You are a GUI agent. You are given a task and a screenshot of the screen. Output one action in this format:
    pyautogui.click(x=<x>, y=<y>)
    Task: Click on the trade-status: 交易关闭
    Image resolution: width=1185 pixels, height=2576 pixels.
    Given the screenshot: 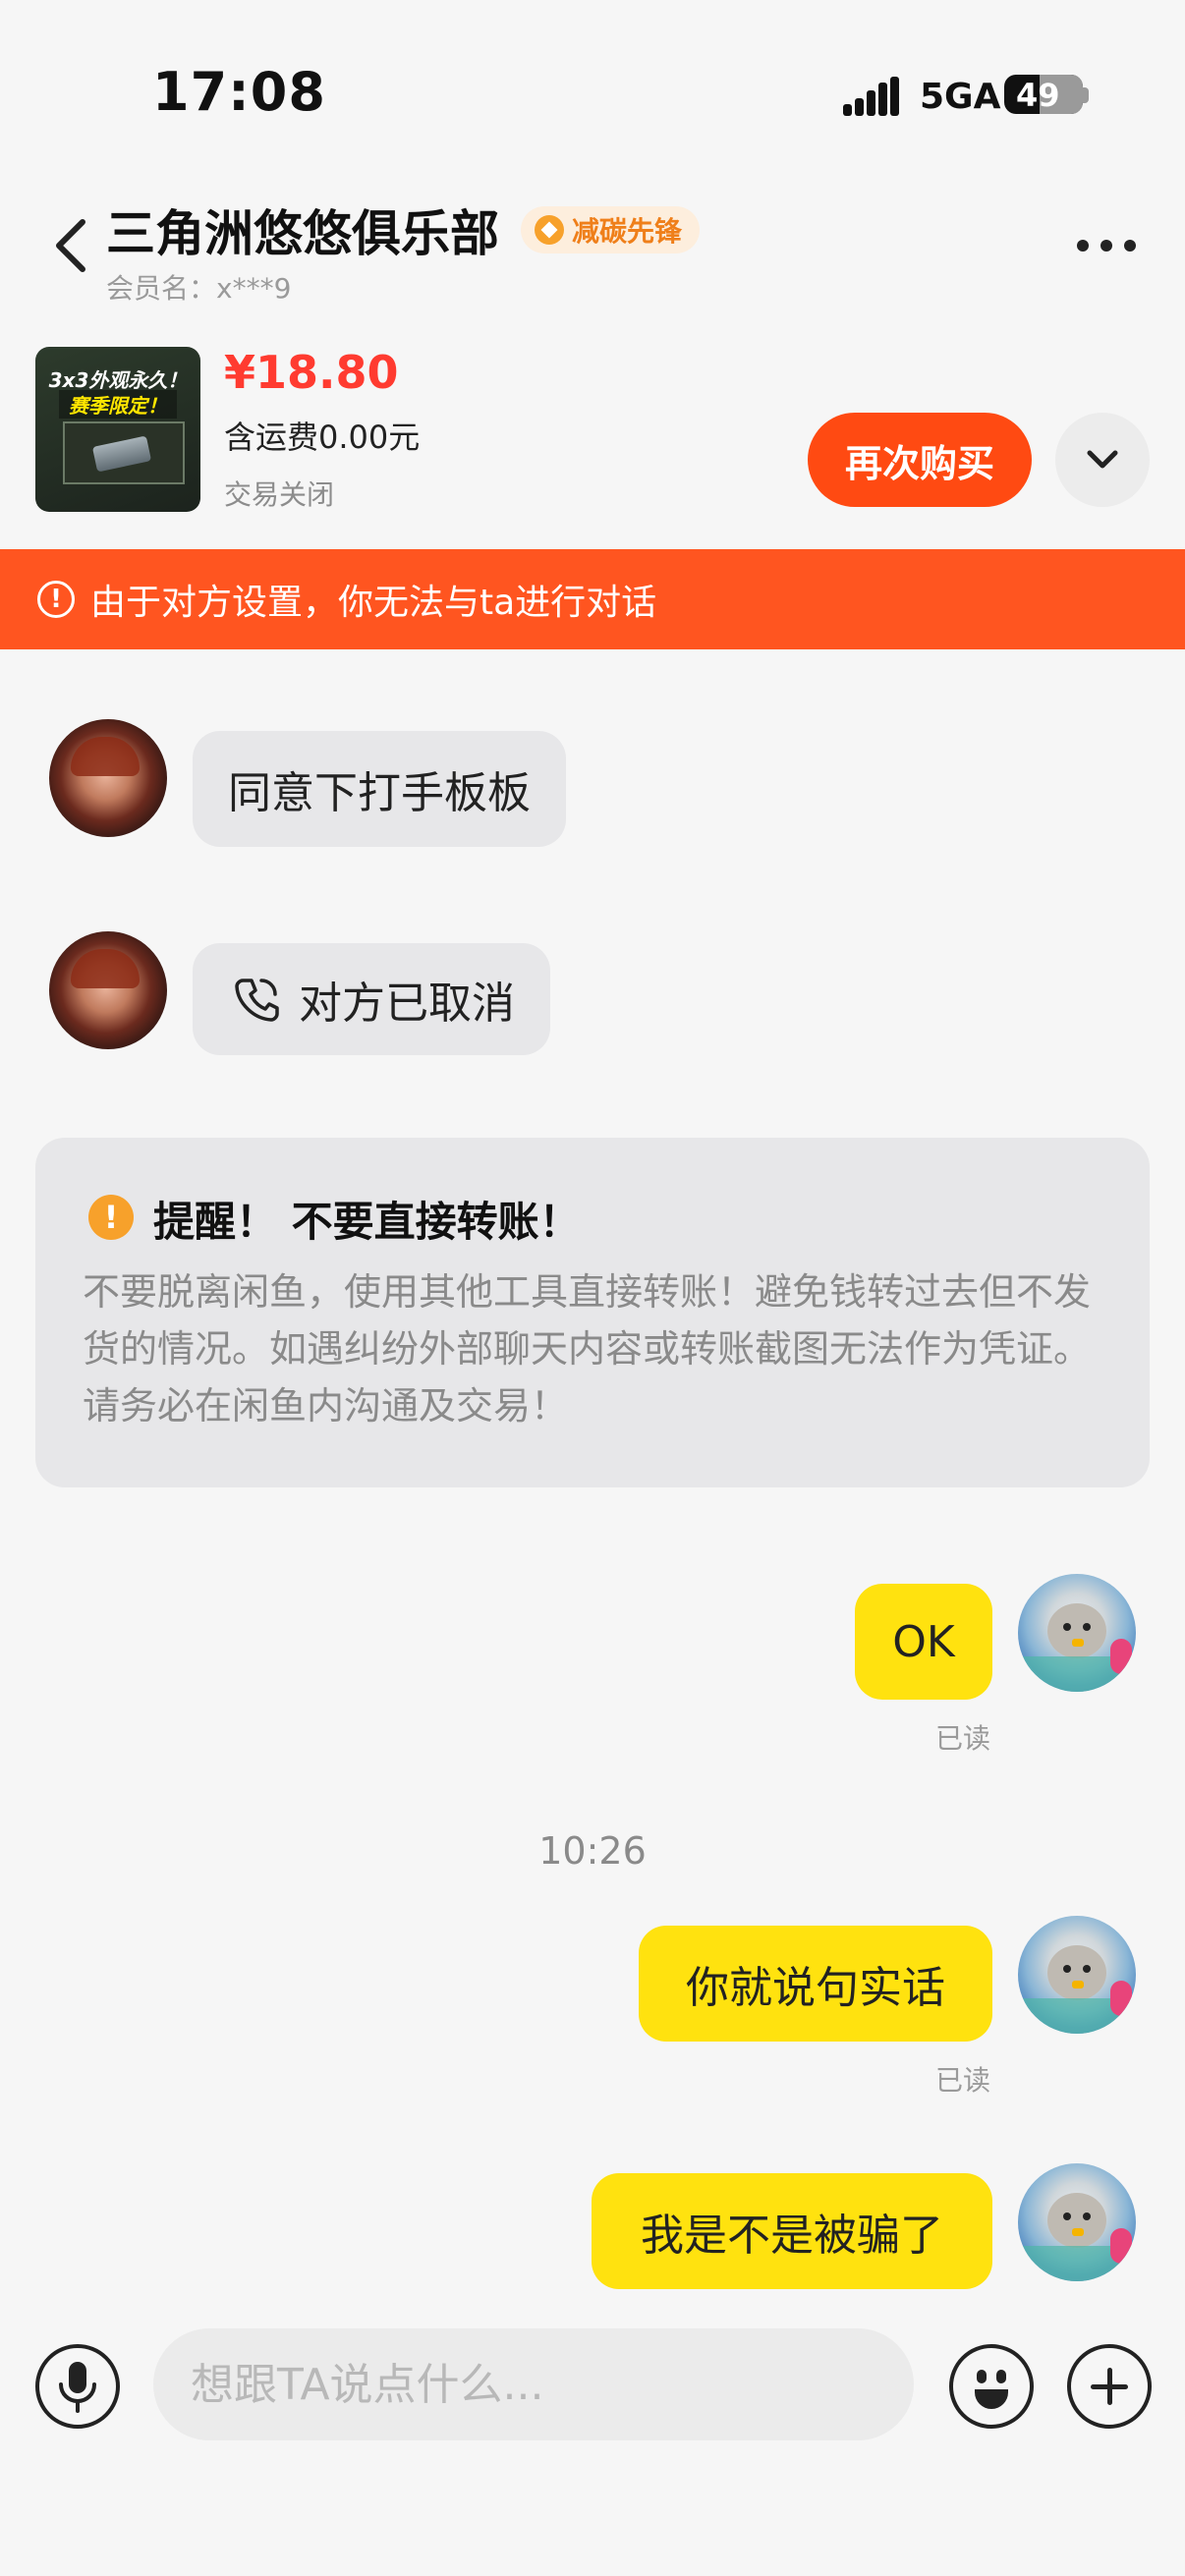 What is the action you would take?
    pyautogui.click(x=280, y=494)
    